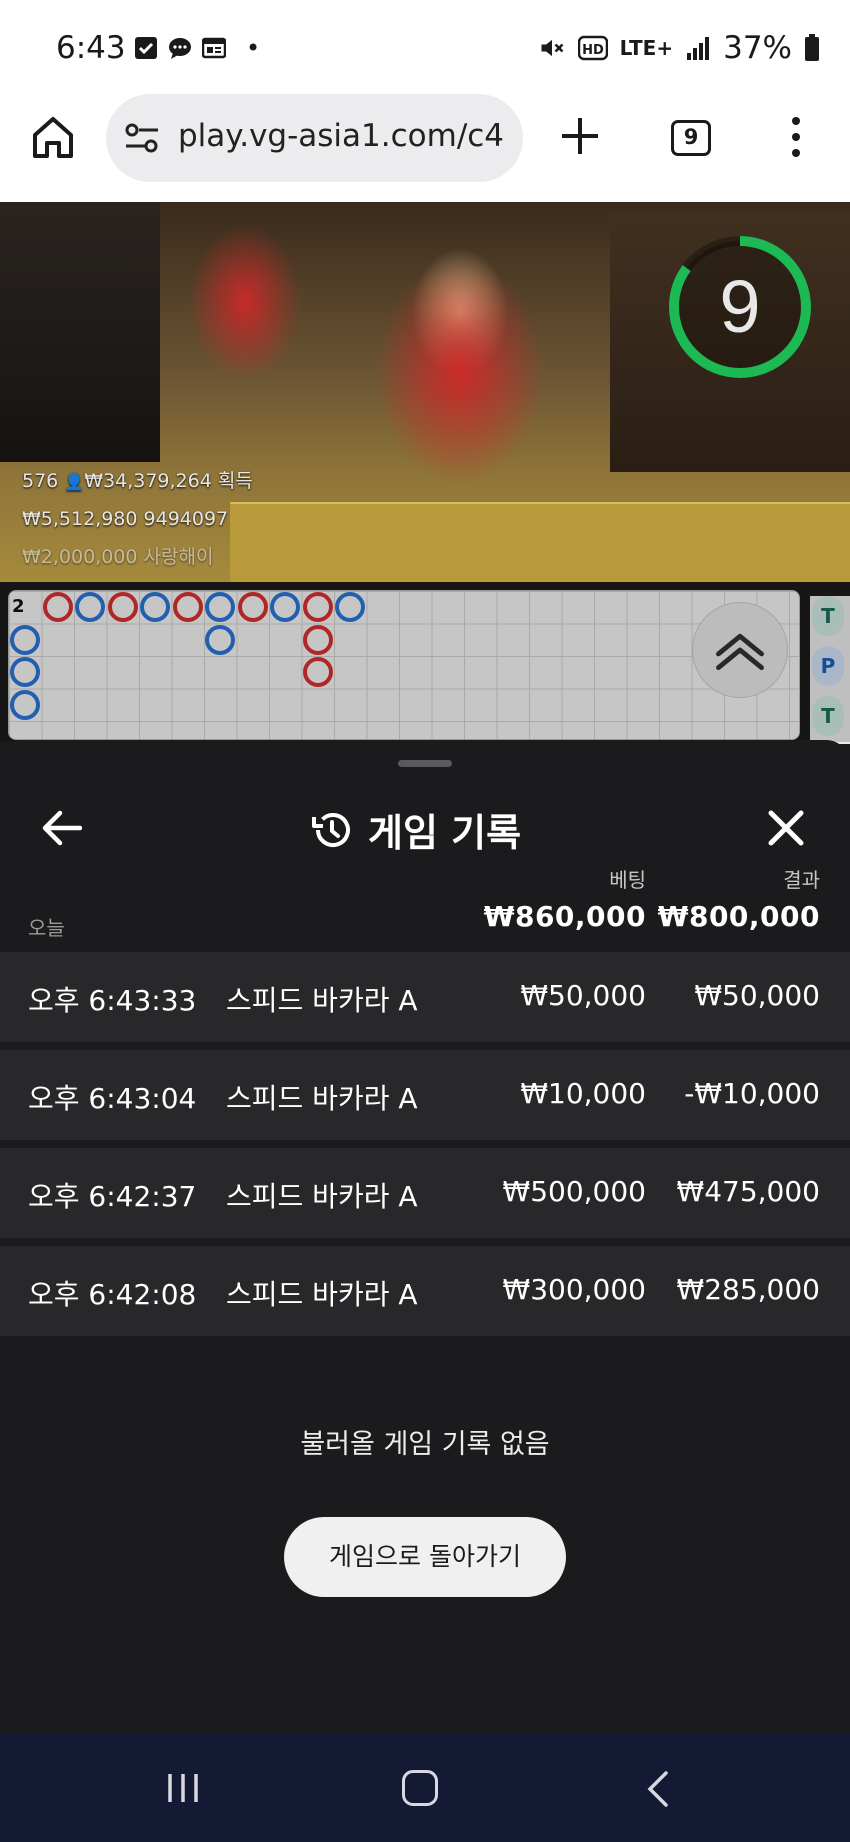 This screenshot has height=1842, width=850. I want to click on row-result: -₩10,000, so click(752, 1093).